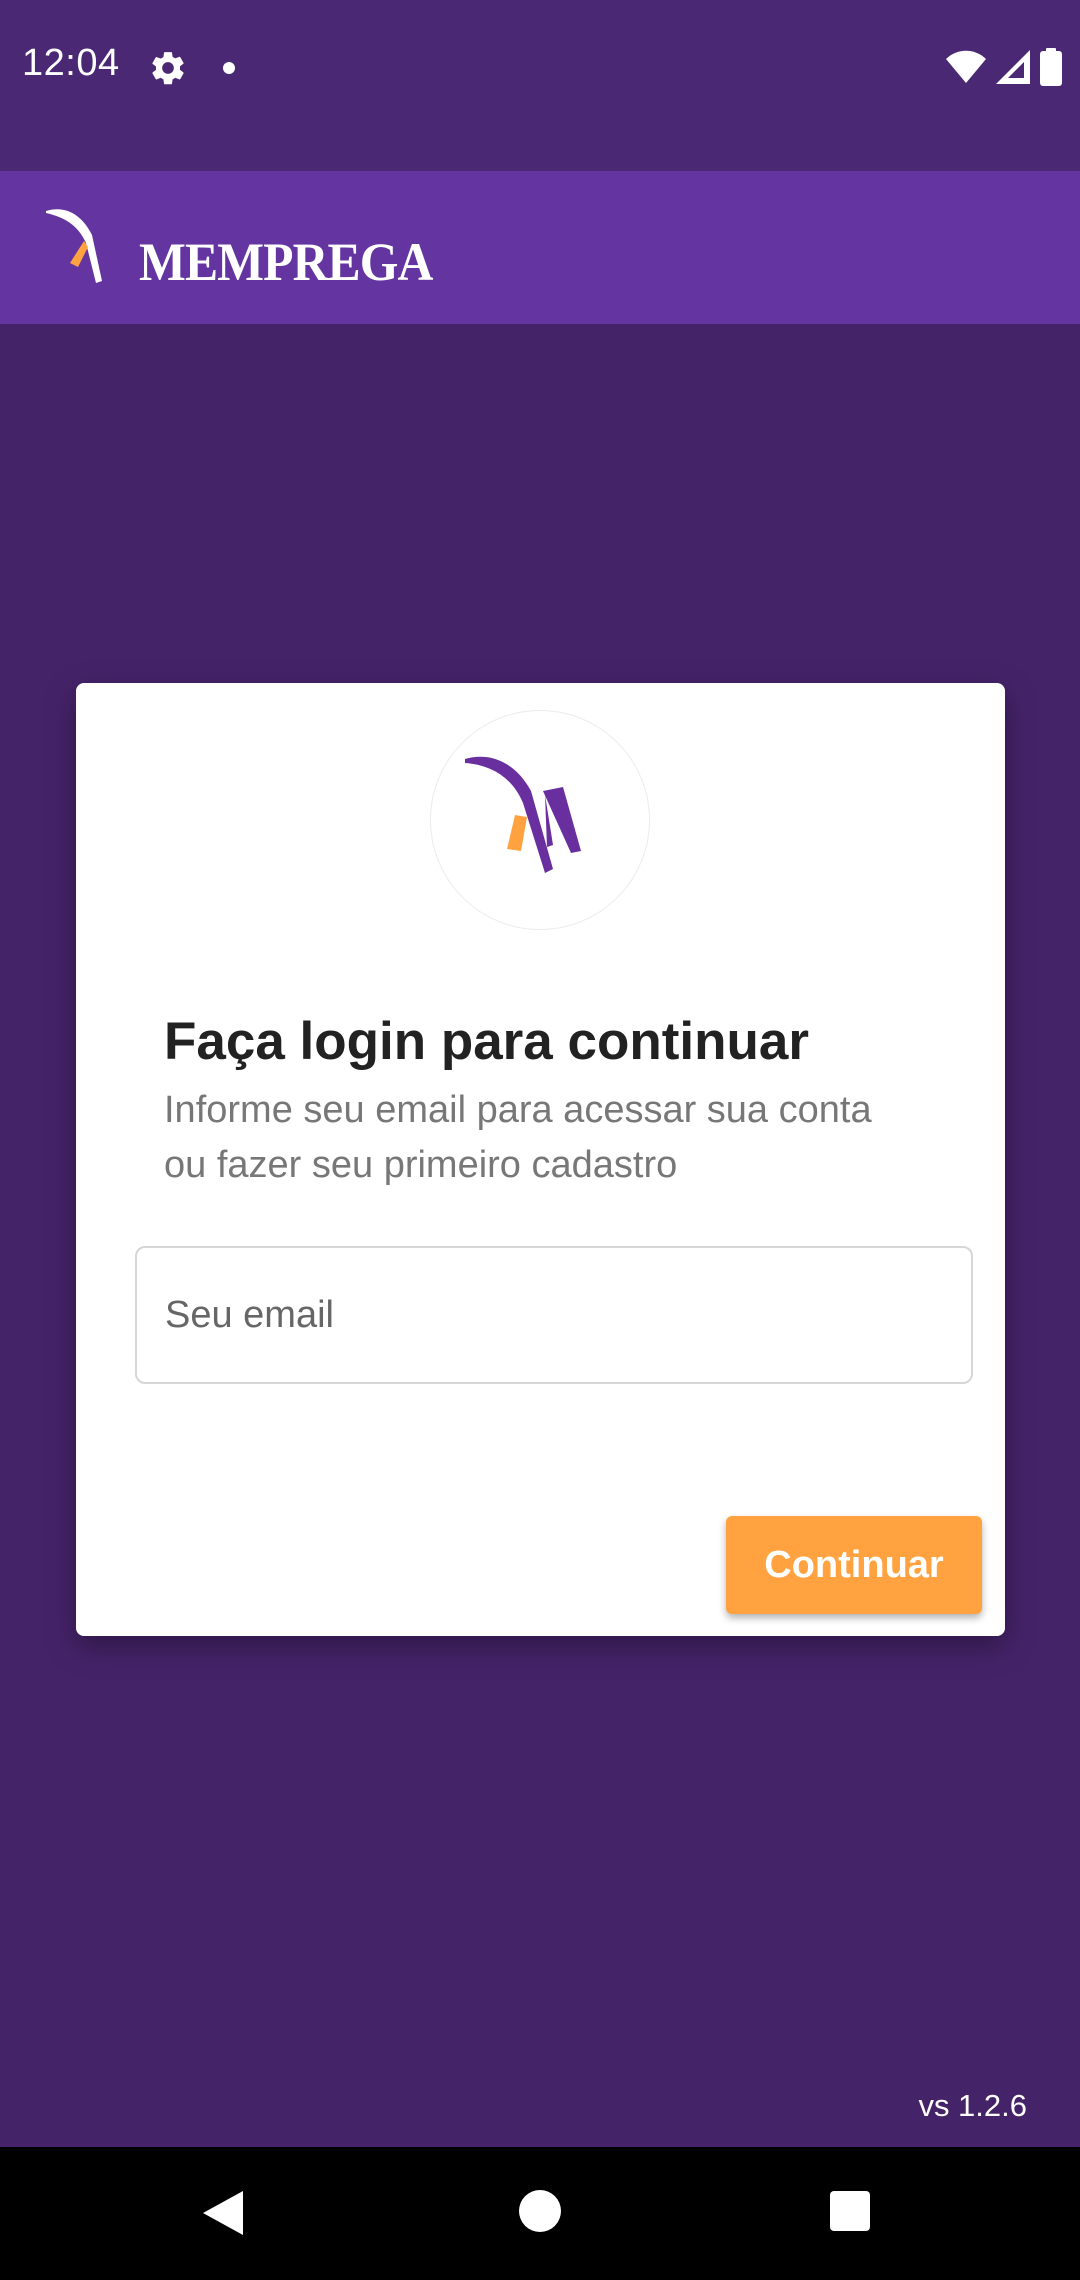 Image resolution: width=1080 pixels, height=2280 pixels. What do you see at coordinates (966, 67) in the screenshot?
I see `wifi-icon` at bounding box center [966, 67].